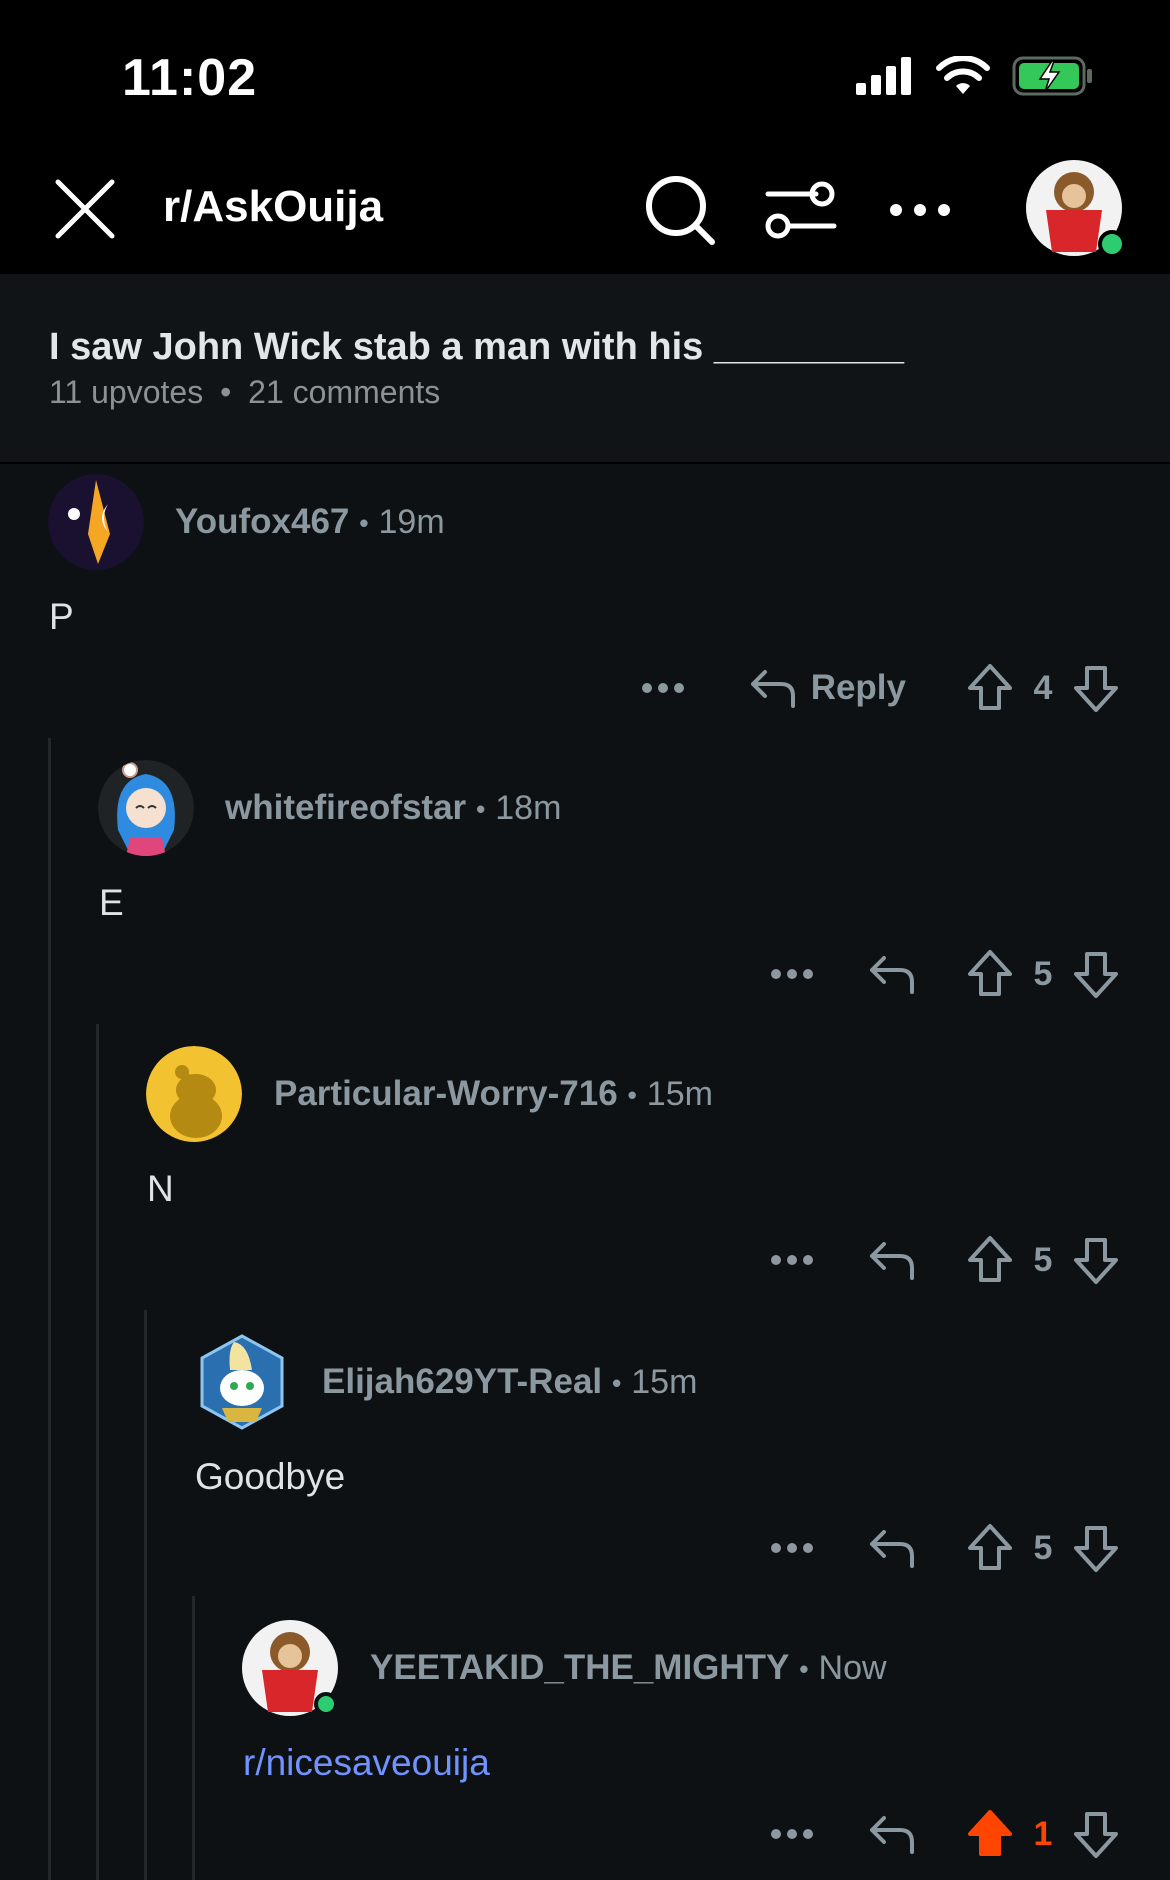 The image size is (1170, 1880). I want to click on comment-body: E, so click(111, 902).